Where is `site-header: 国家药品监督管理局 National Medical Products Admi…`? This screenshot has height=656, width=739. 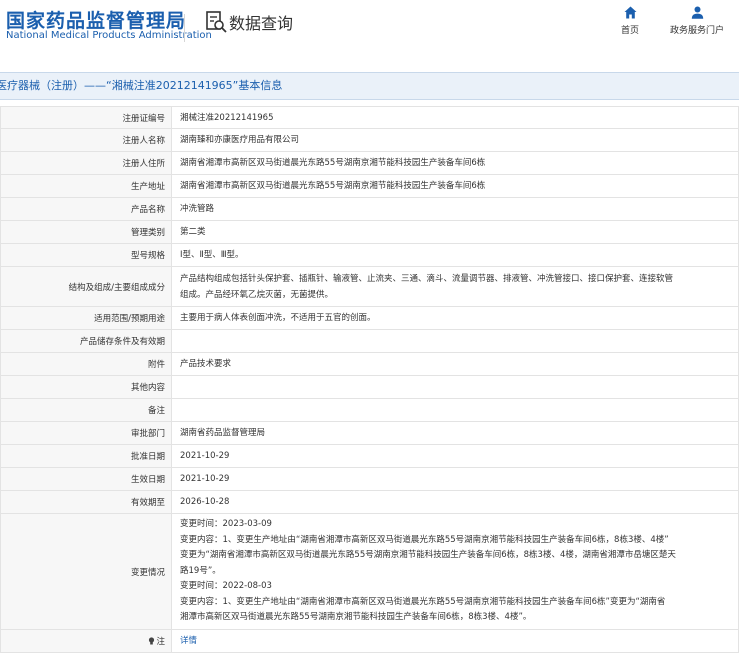 site-header: 国家药品监督管理局 National Medical Products Admi… is located at coordinates (369, 33).